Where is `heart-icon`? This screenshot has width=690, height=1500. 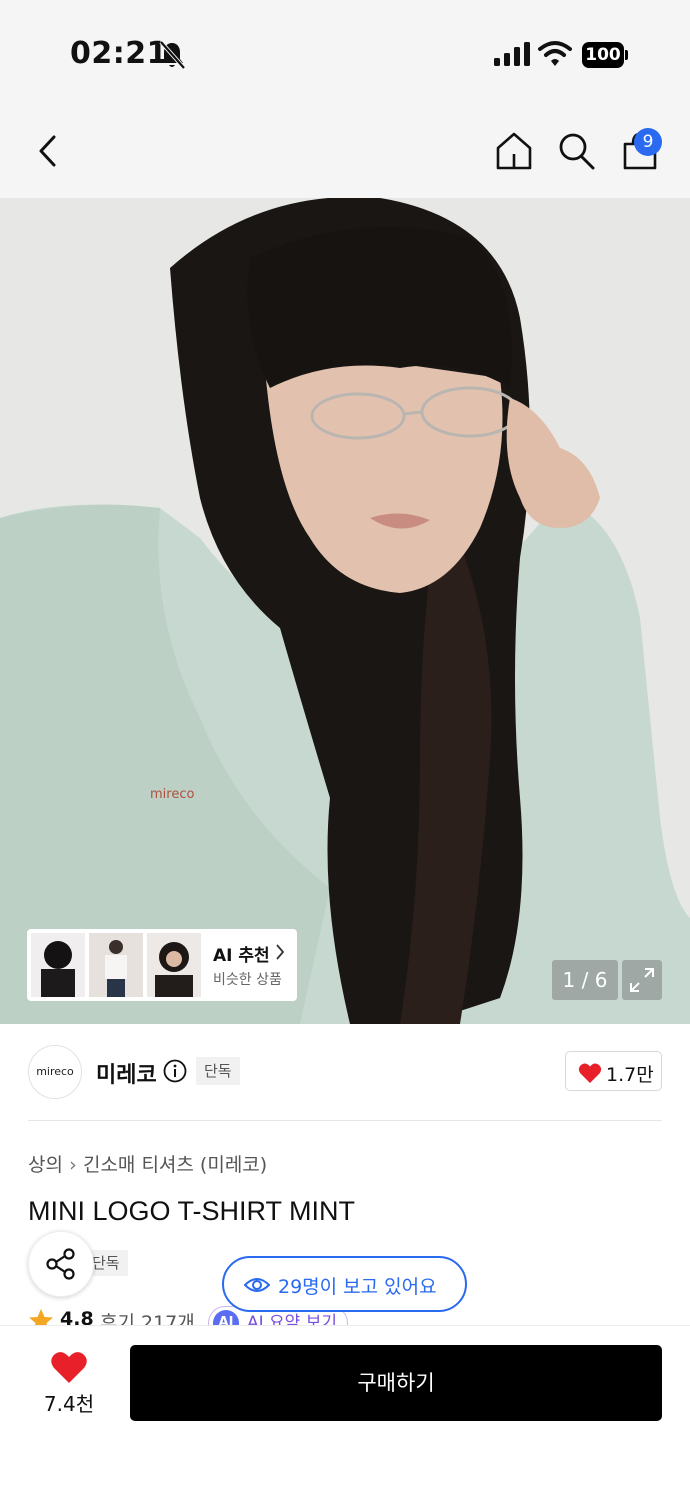 heart-icon is located at coordinates (590, 1073).